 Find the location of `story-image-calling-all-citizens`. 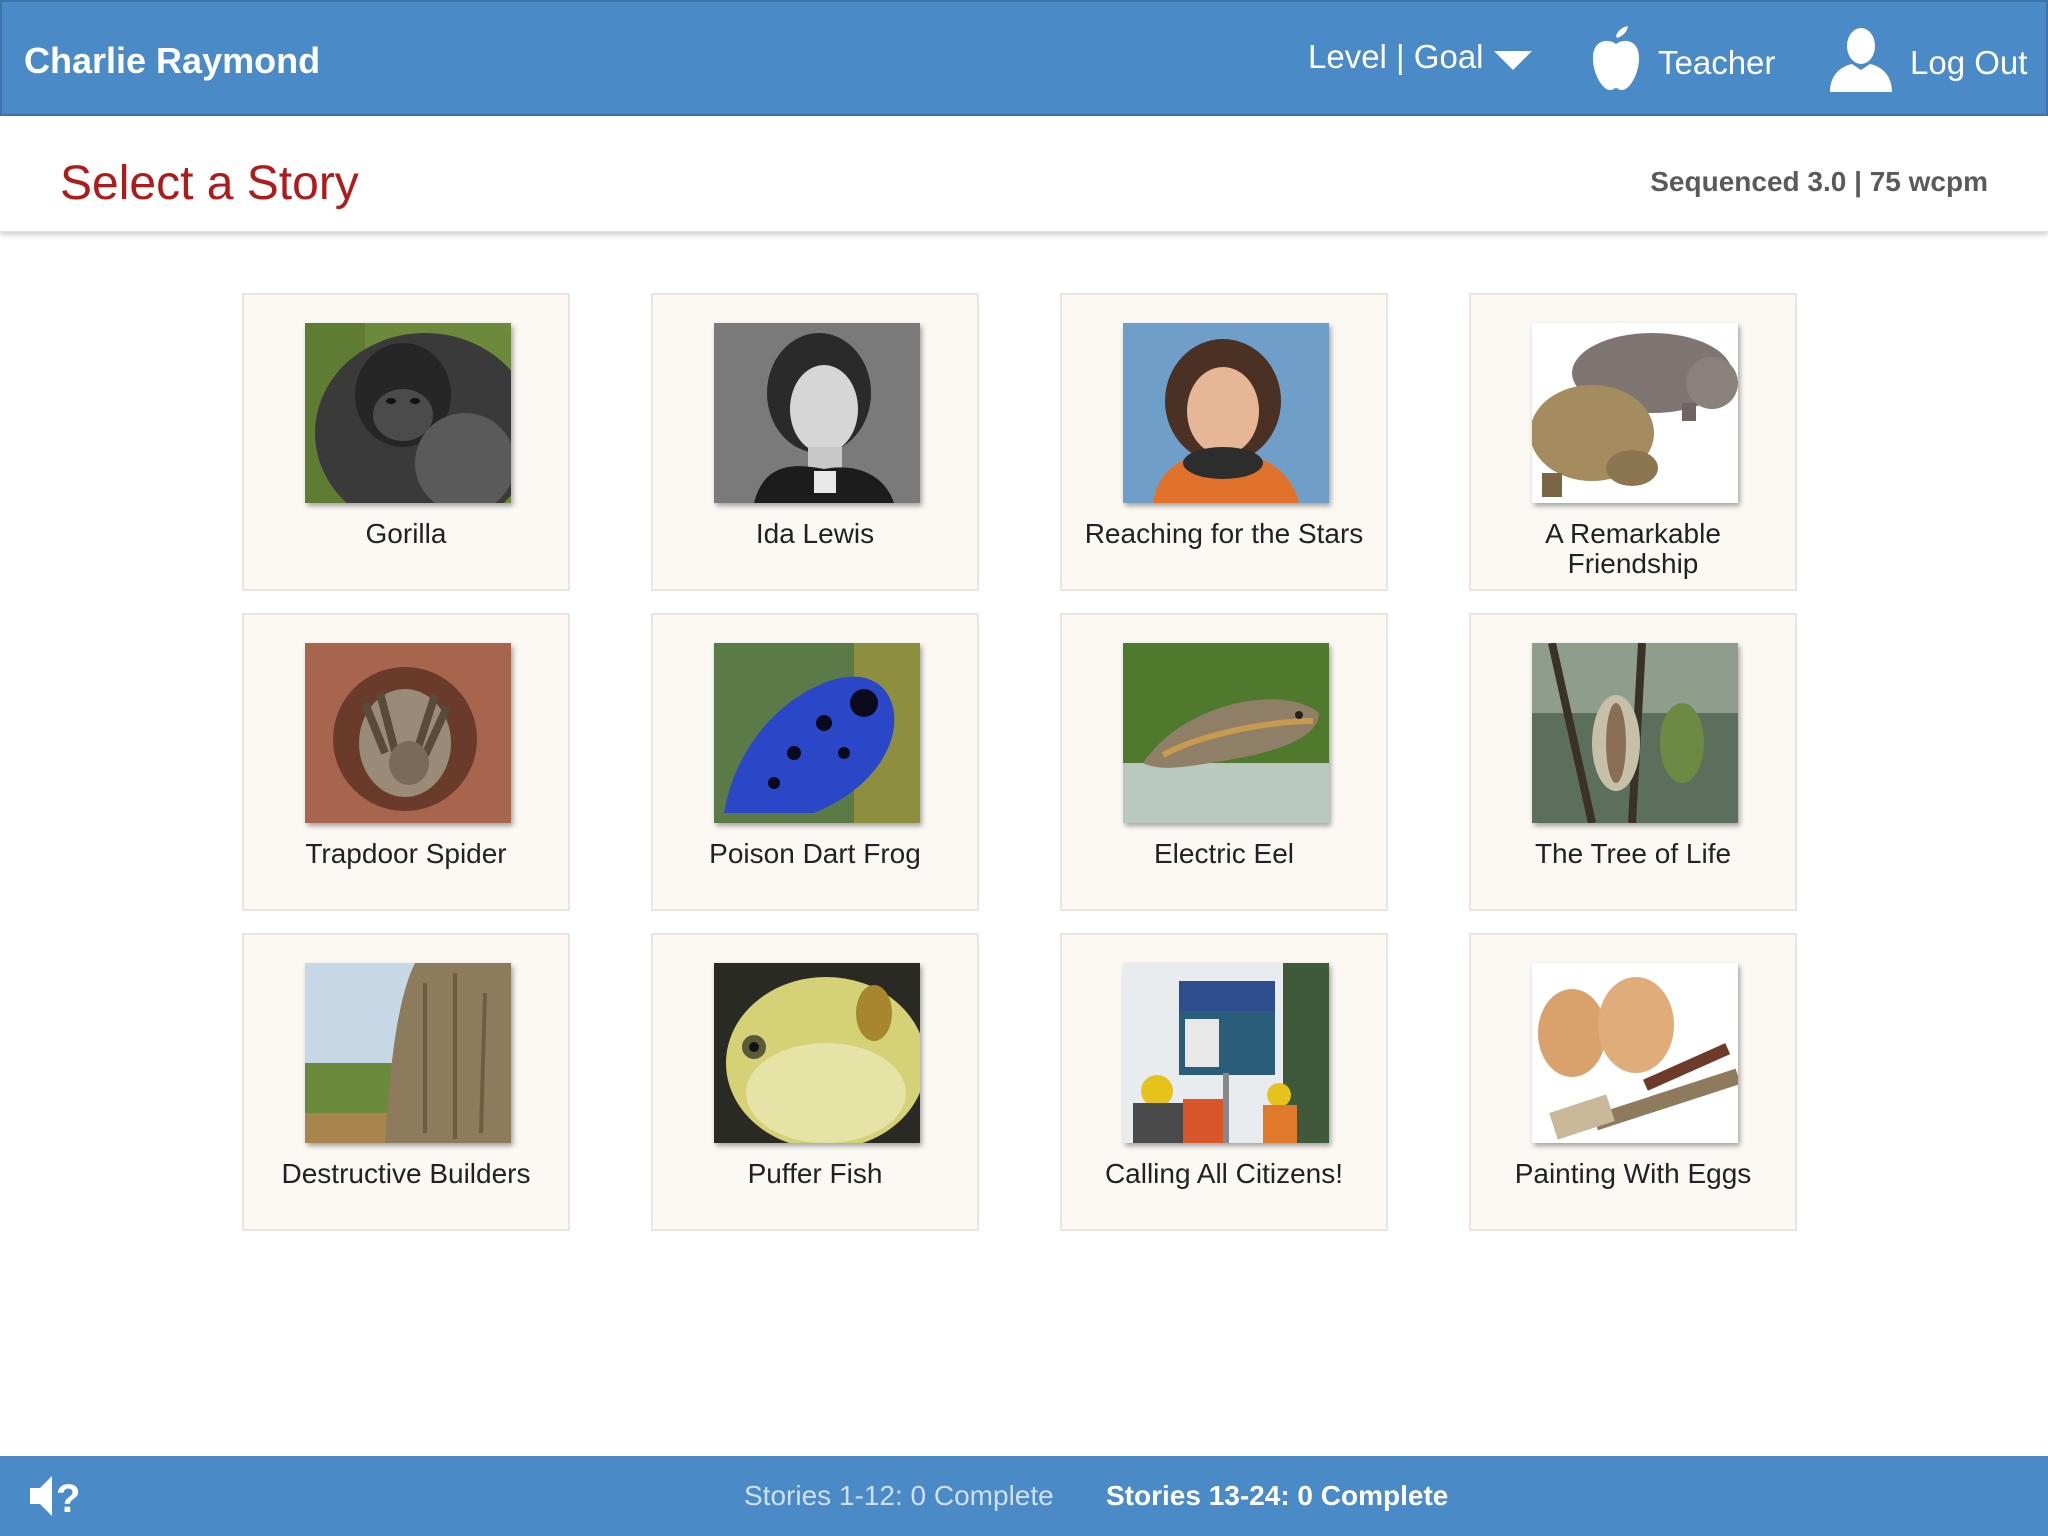

story-image-calling-all-citizens is located at coordinates (1226, 1053).